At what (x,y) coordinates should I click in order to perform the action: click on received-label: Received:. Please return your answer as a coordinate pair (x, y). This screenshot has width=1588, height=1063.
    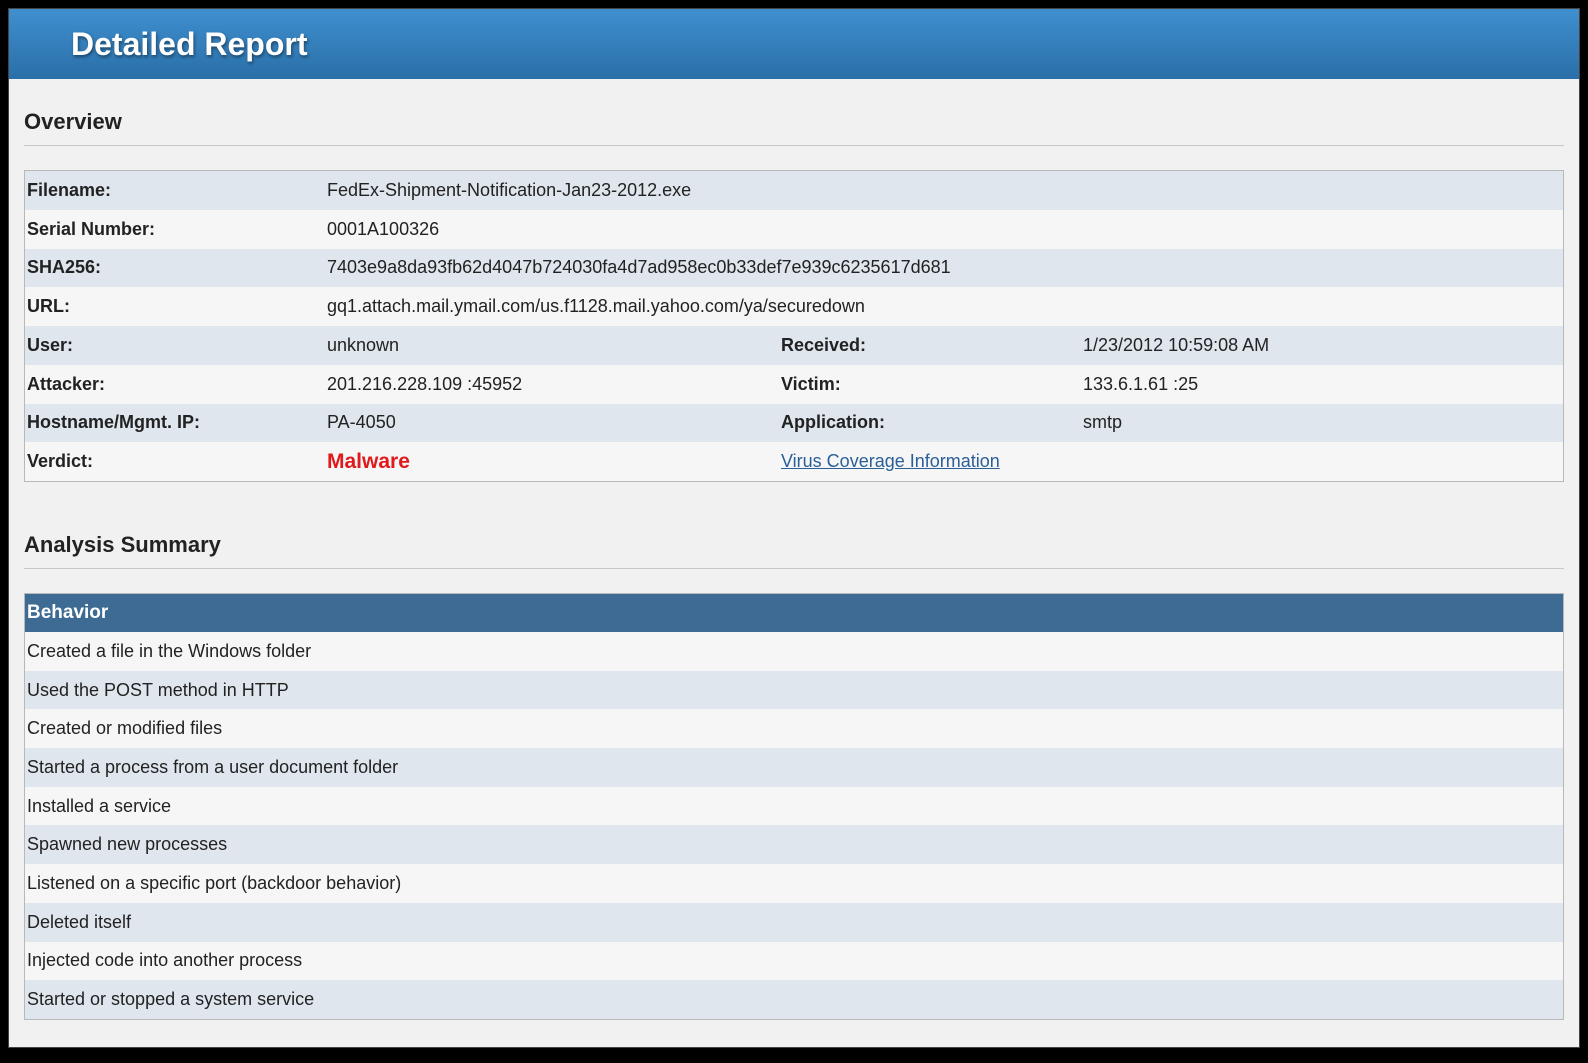
    Looking at the image, I should click on (824, 344).